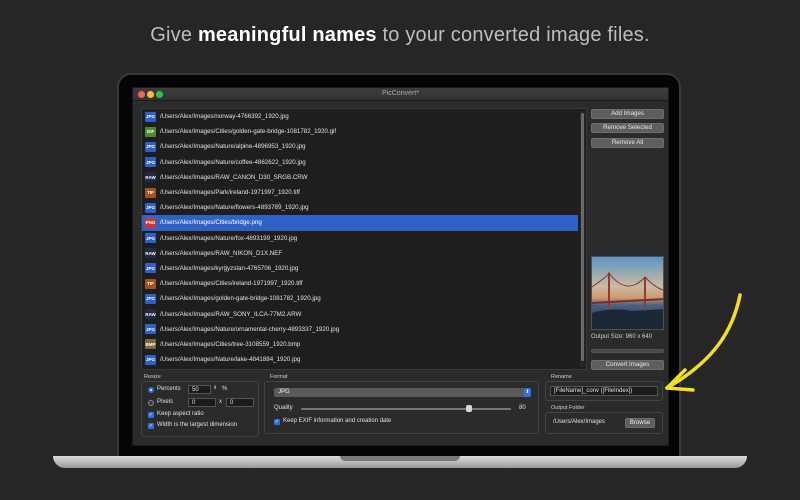  Describe the element at coordinates (527, 392) in the screenshot. I see `chevron-updown-icon: ⬍` at that location.